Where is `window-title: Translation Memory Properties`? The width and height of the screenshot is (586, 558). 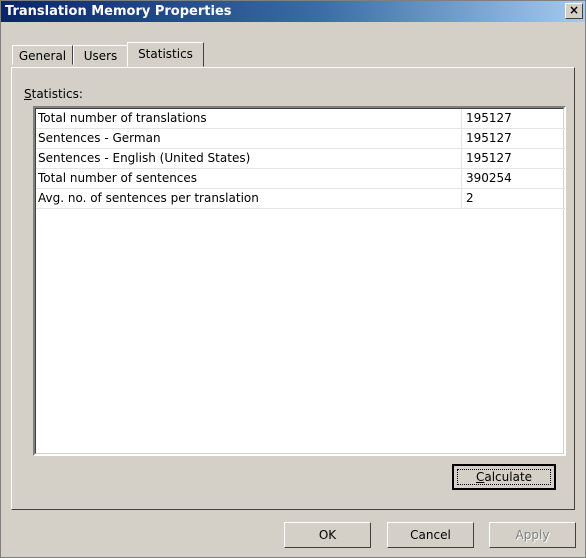 window-title: Translation Memory Properties is located at coordinates (118, 11).